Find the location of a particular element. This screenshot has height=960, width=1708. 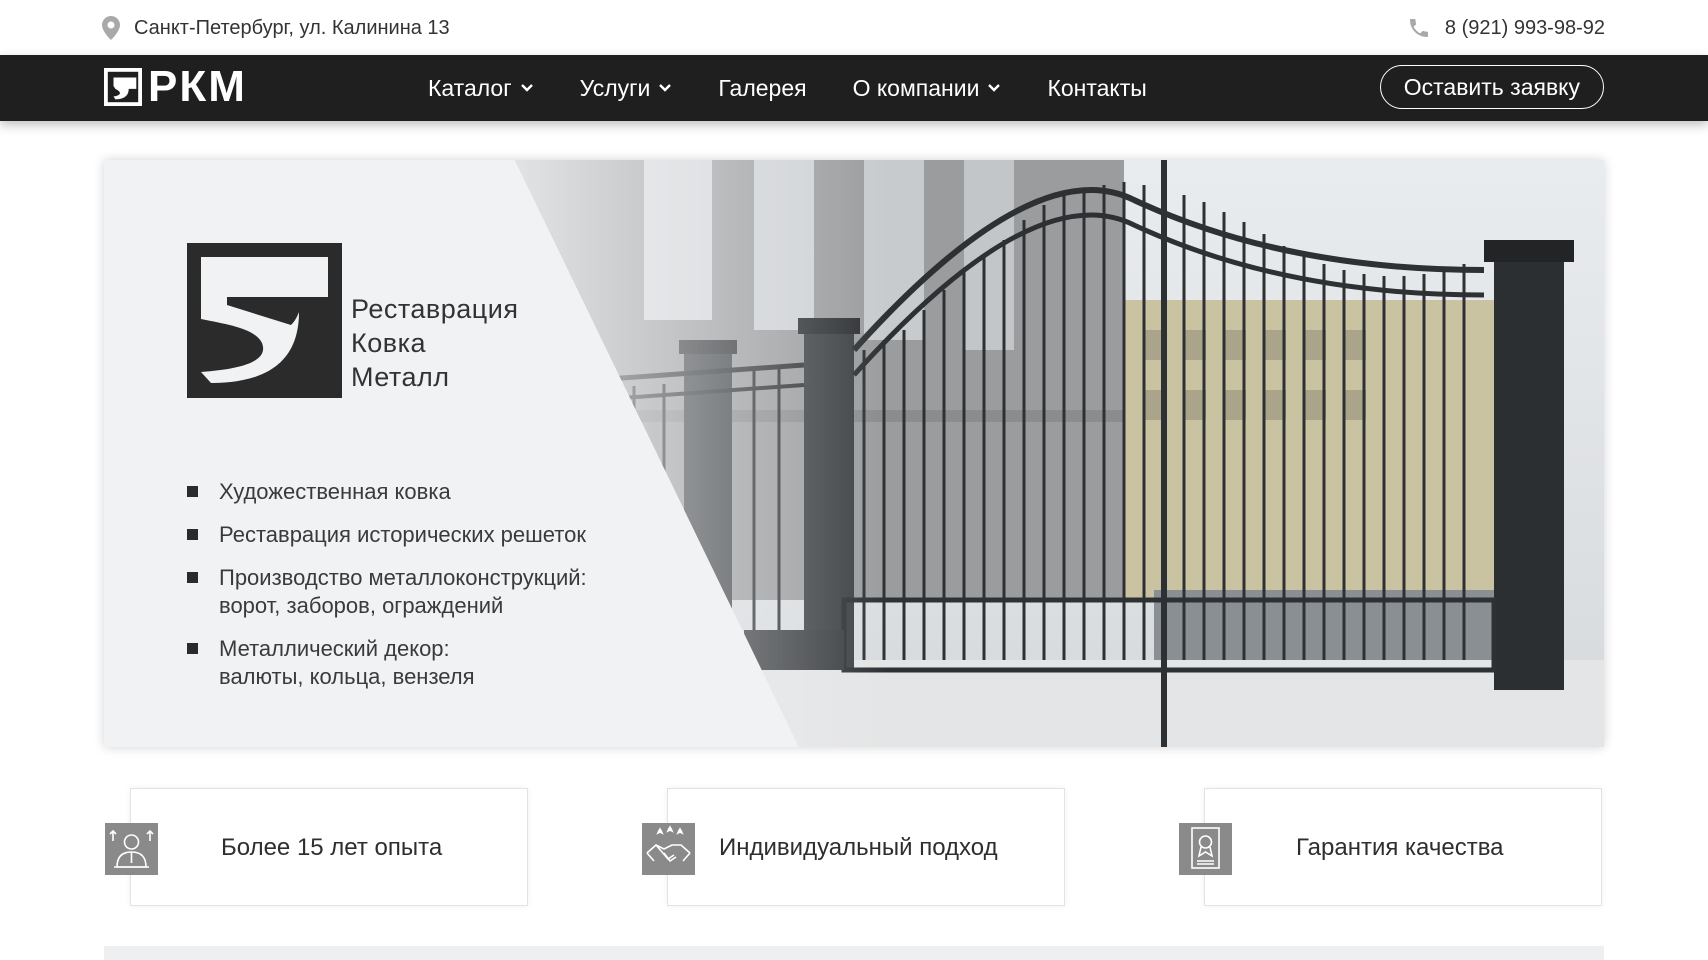

service-subtext: ворот, заборов, ограждений is located at coordinates (361, 605).